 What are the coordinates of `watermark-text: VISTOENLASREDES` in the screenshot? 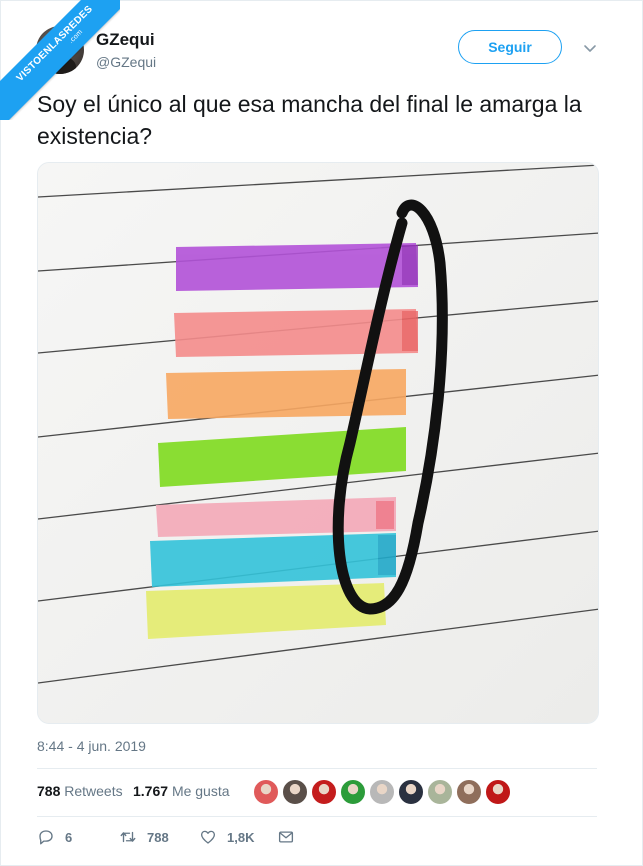 It's located at (55, 44).